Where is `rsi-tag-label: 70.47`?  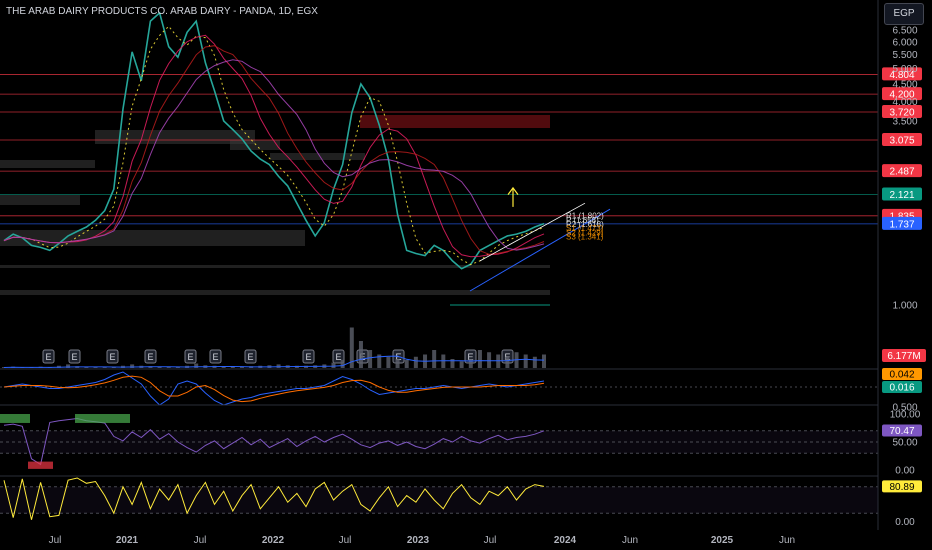 rsi-tag-label: 70.47 is located at coordinates (901, 431).